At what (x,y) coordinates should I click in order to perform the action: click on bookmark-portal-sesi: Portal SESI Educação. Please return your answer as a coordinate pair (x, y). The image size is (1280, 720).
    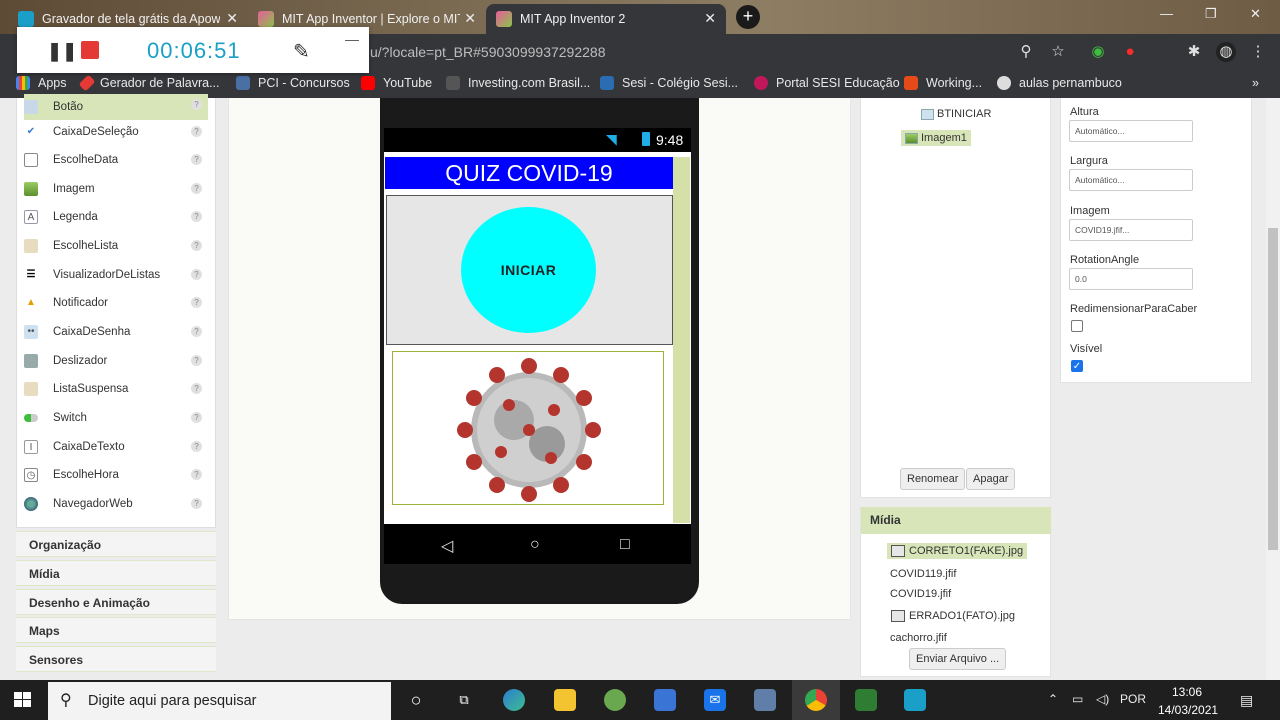
    Looking at the image, I should click on (827, 83).